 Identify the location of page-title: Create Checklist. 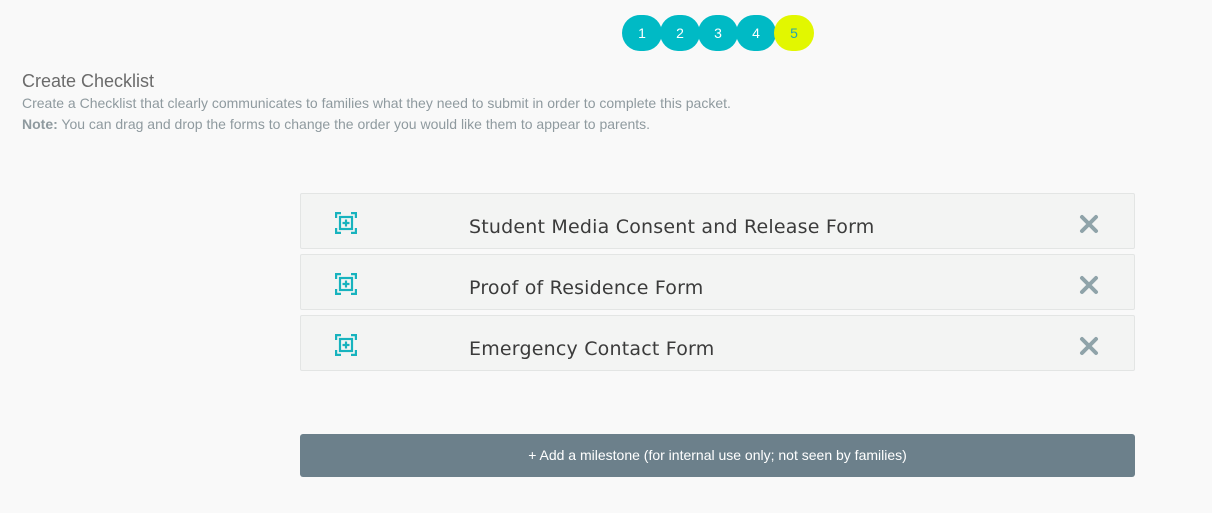
(88, 81).